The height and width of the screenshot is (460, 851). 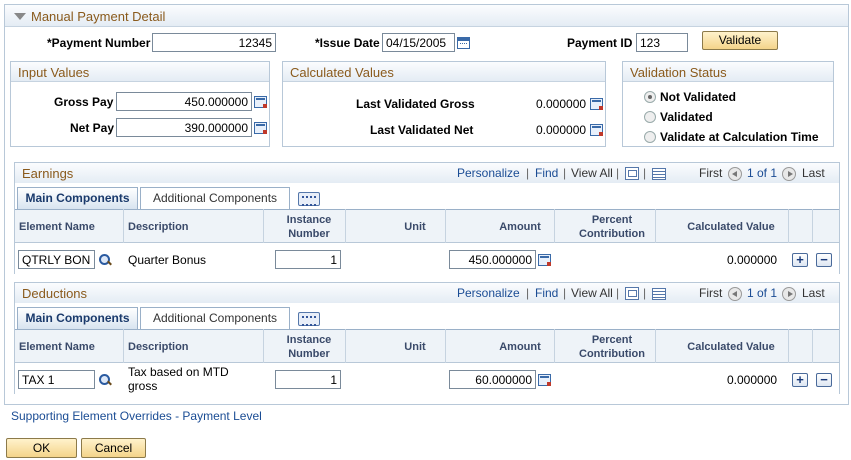 I want to click on radio-validated-label: Validated, so click(x=686, y=117).